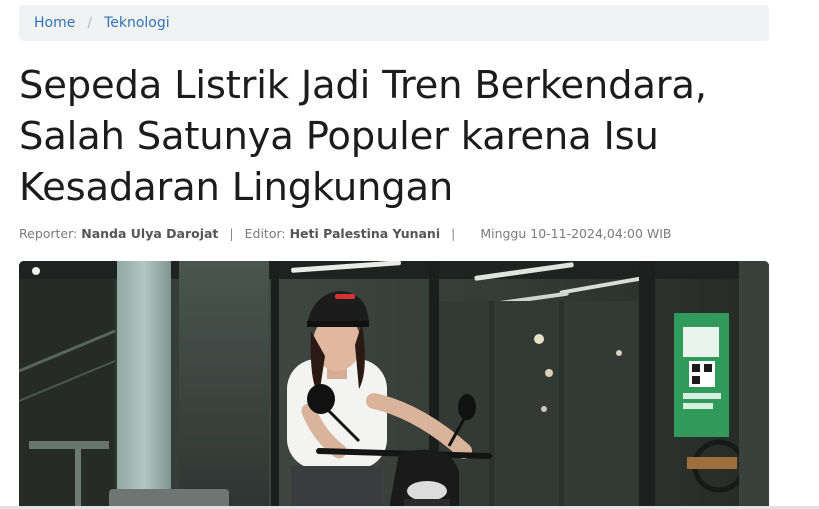 The height and width of the screenshot is (509, 819). I want to click on publish-date: Minggu 10-11-2024,04:00 WIB, so click(576, 233).